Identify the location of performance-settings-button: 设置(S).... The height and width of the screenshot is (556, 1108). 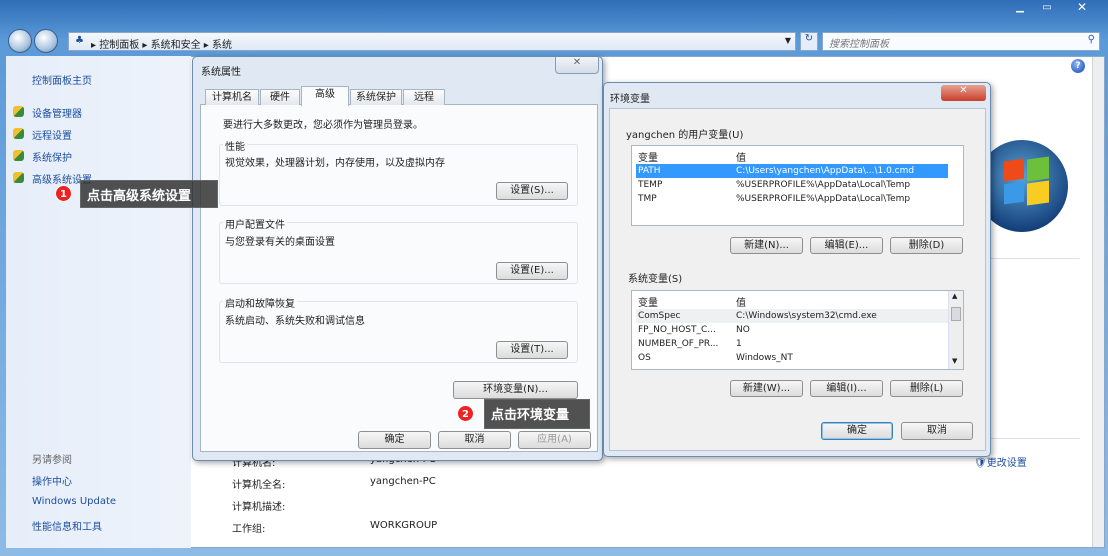
(532, 191).